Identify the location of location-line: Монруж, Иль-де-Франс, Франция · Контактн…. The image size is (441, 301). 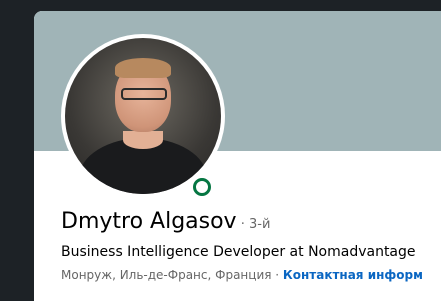
(242, 275).